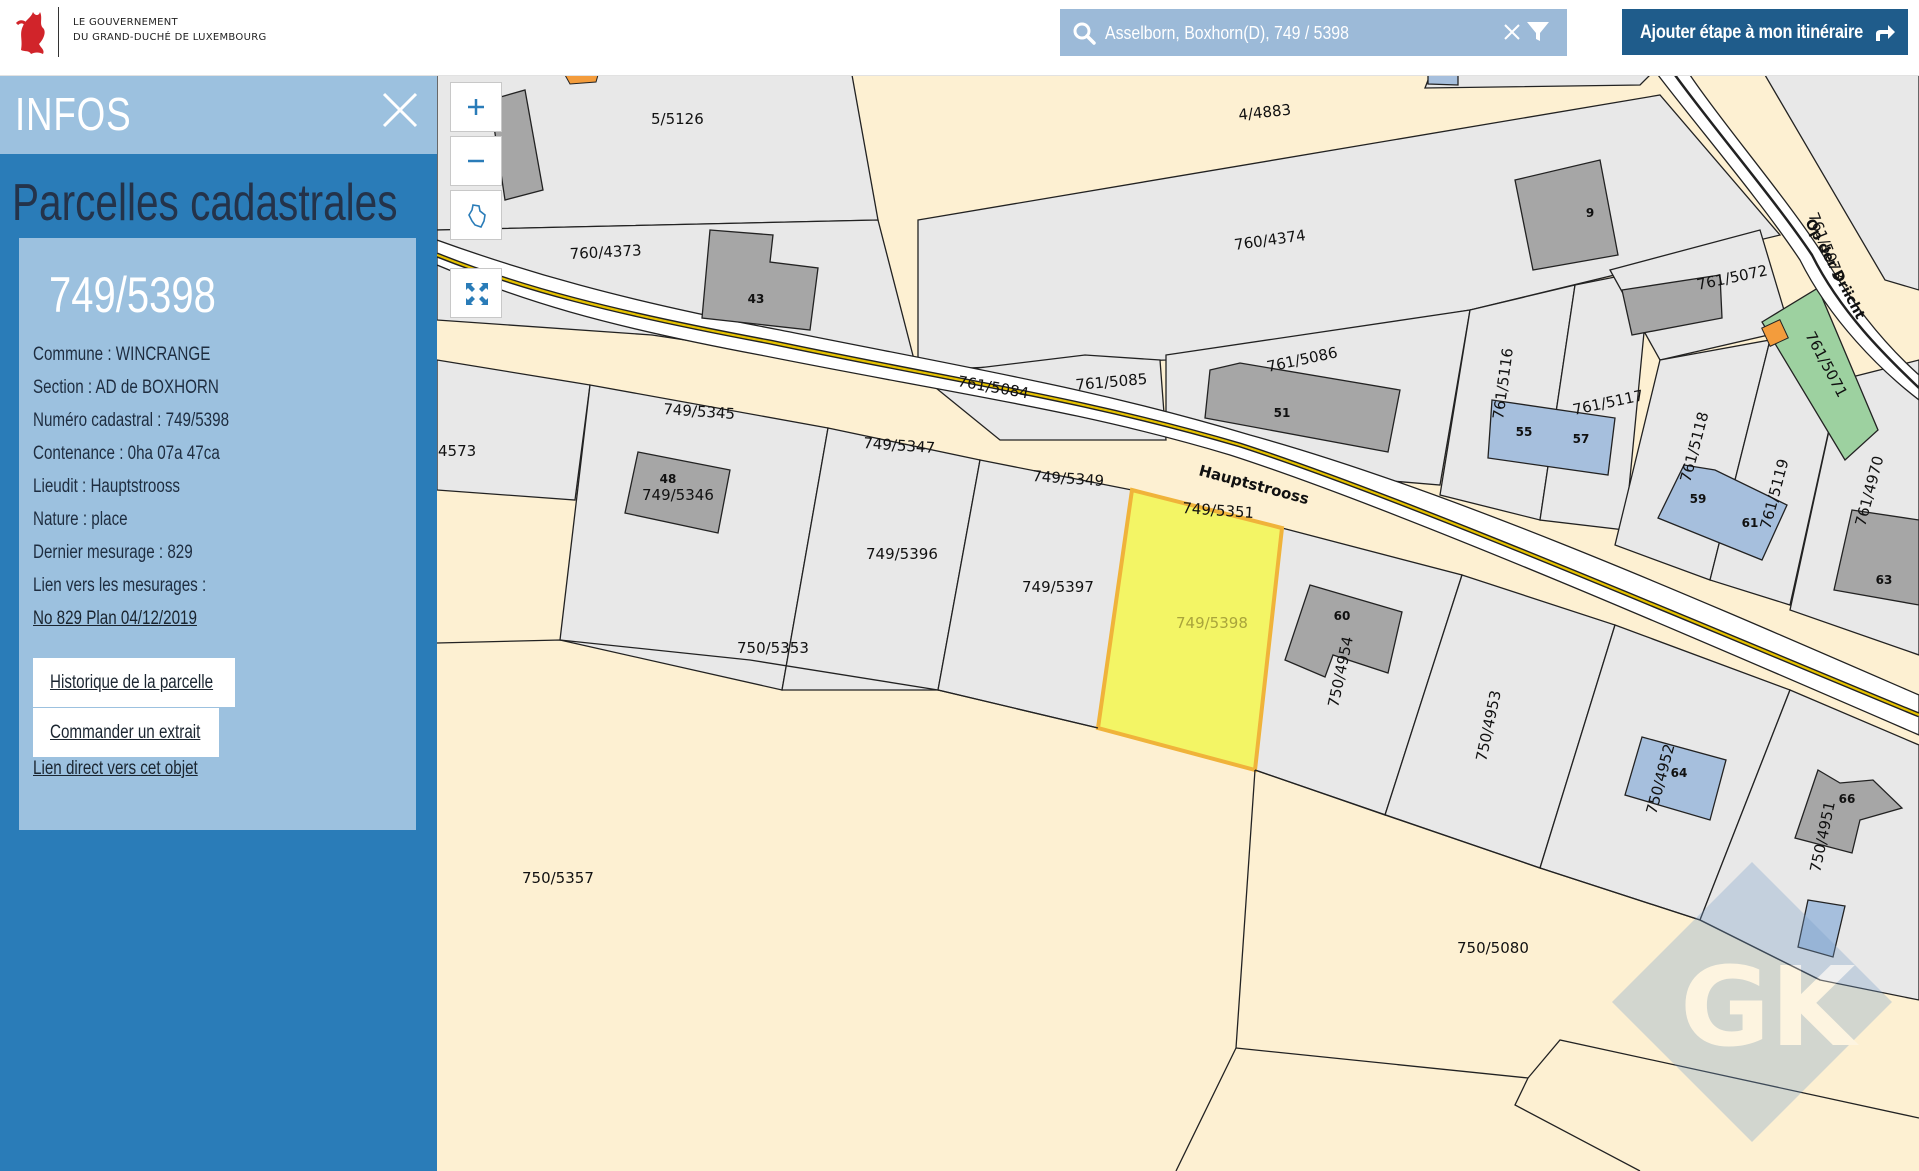 The height and width of the screenshot is (1171, 1919). Describe the element at coordinates (1679, 773) in the screenshot. I see `house-number-64: 64` at that location.